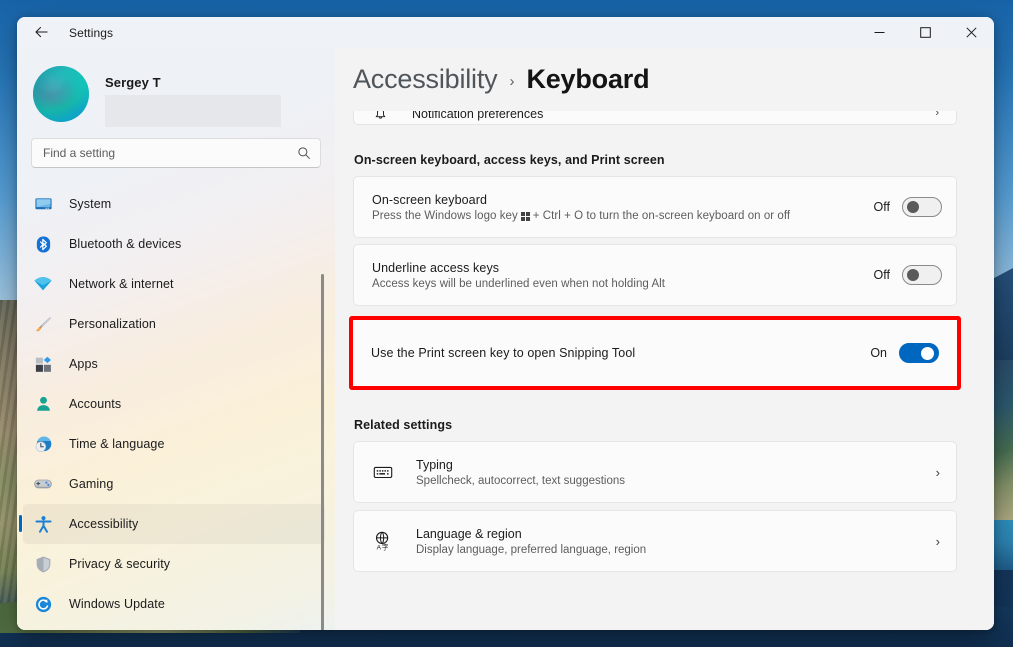  I want to click on avatar, so click(61, 94).